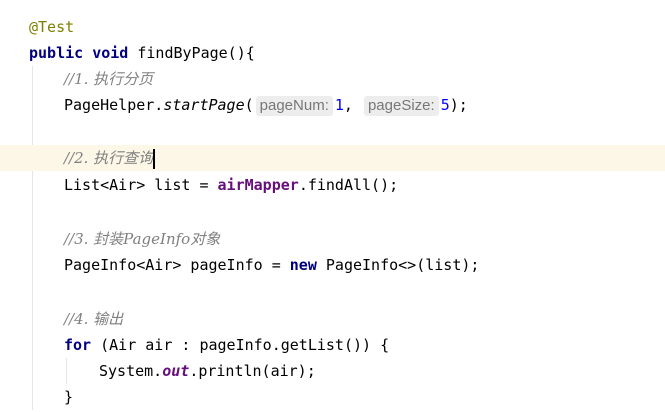 The width and height of the screenshot is (665, 412). I want to click on list-statement: List<Air> list = airMapper.findAll();, so click(231, 185).